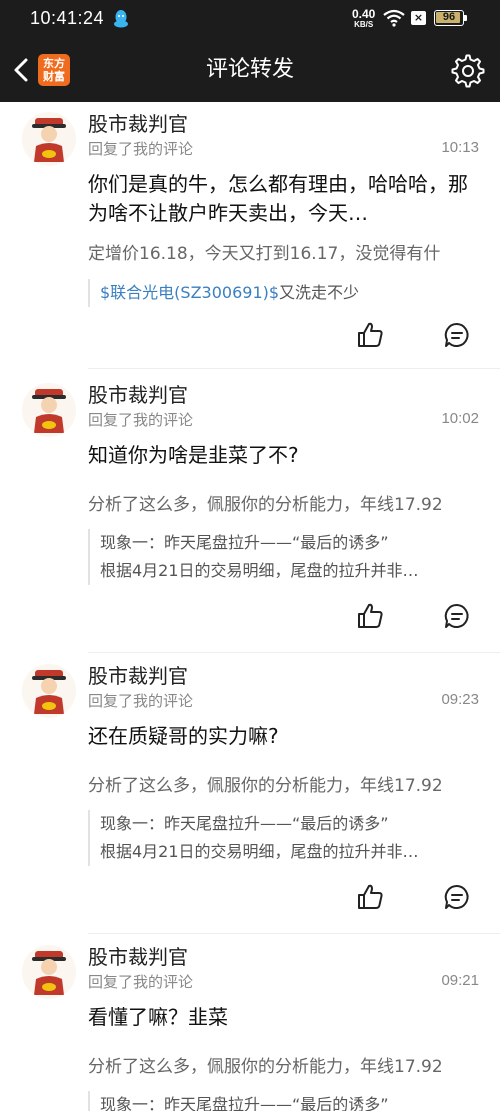  What do you see at coordinates (465, 18) in the screenshot?
I see `battery-tip` at bounding box center [465, 18].